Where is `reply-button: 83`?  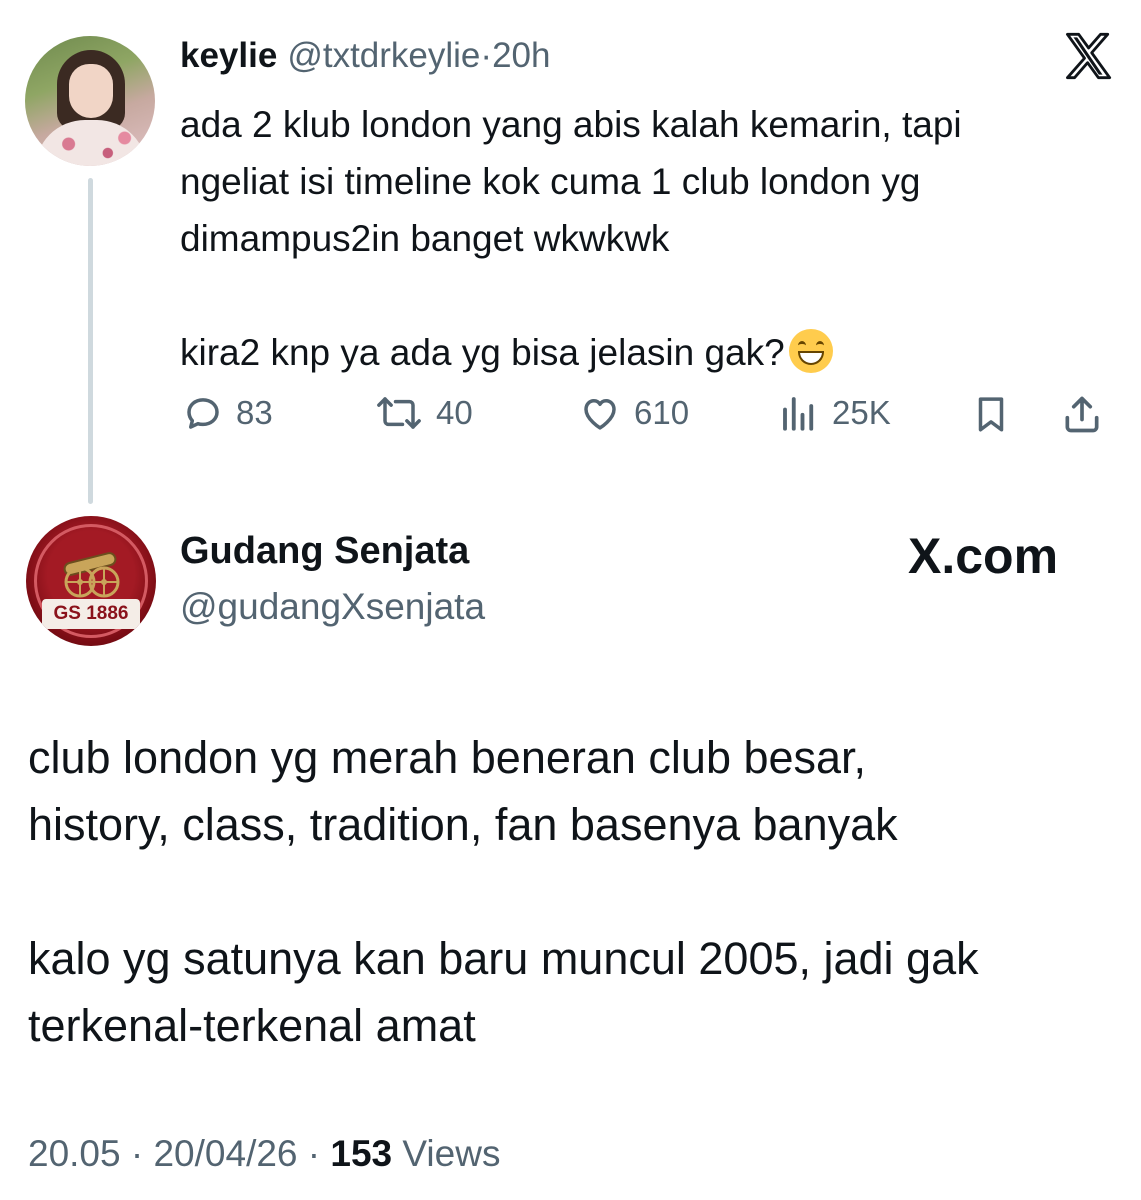
reply-button: 83 is located at coordinates (227, 413).